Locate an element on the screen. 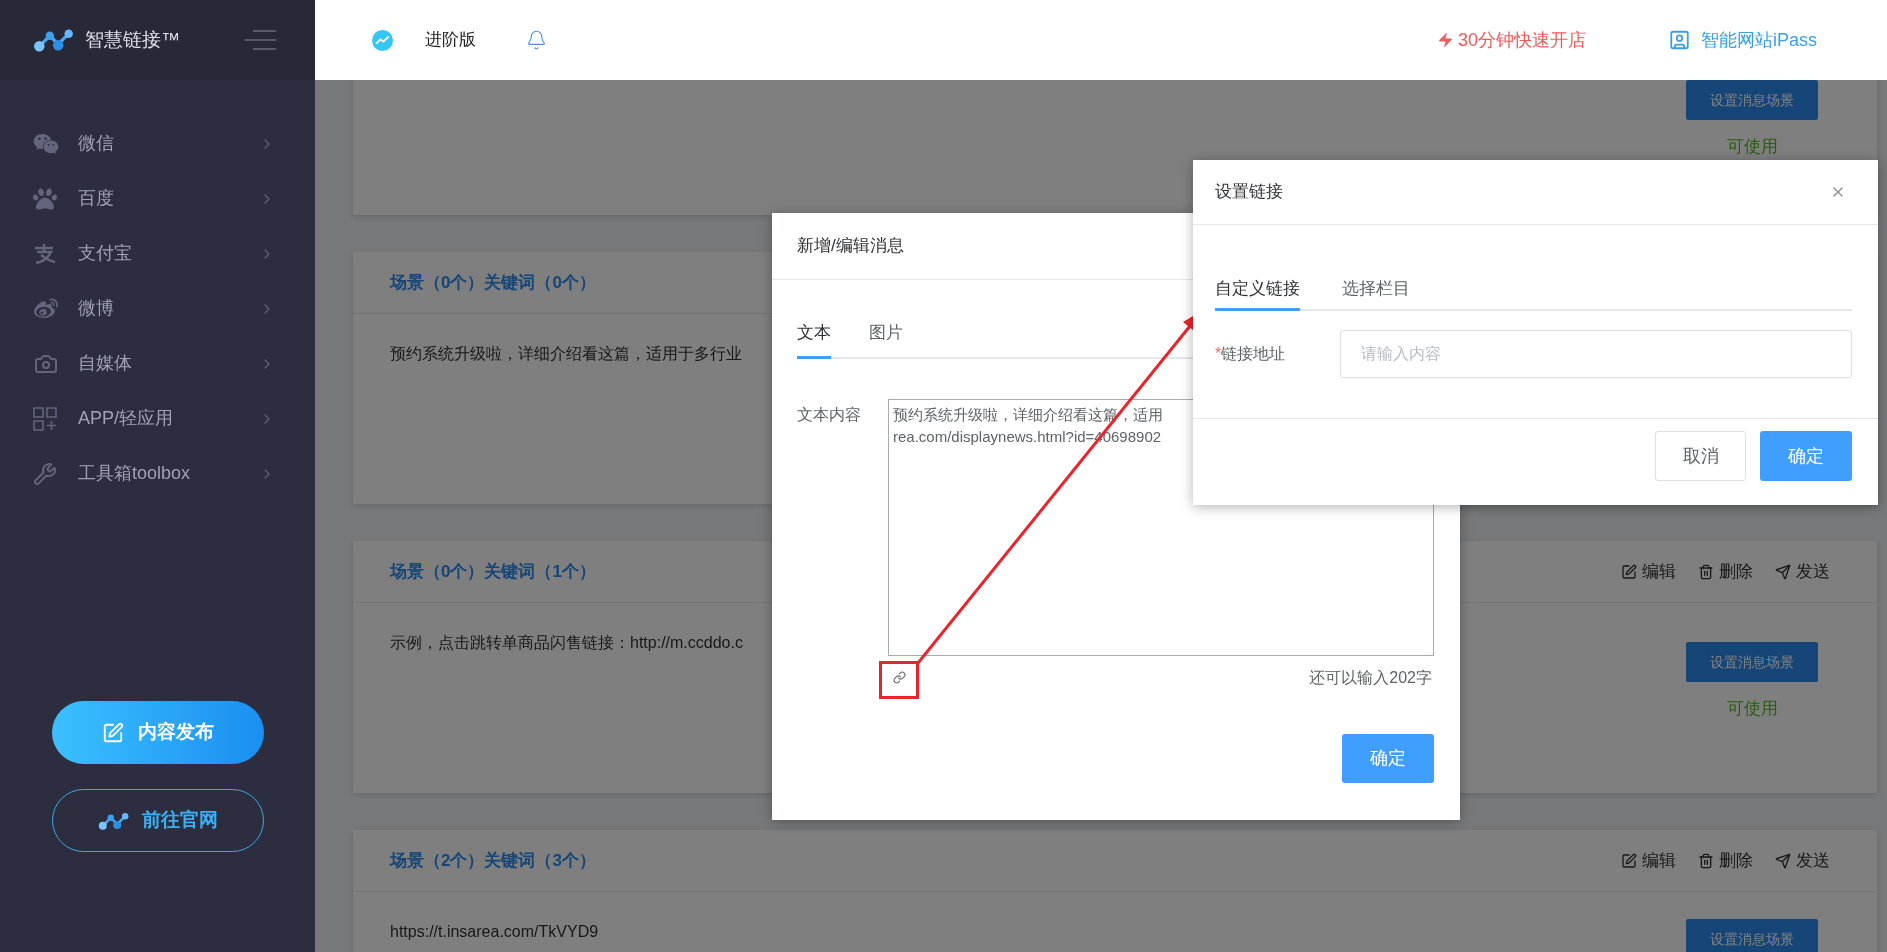 Image resolution: width=1887 pixels, height=952 pixels. brand-name: 智慧链接™ is located at coordinates (132, 39).